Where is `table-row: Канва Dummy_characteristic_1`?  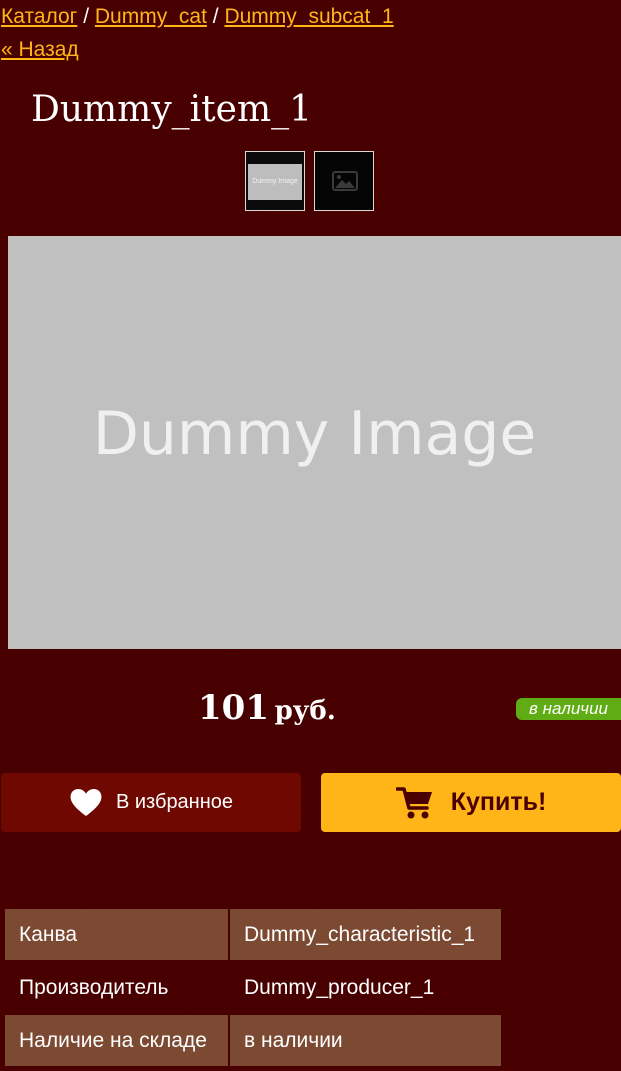
table-row: Канва Dummy_characteristic_1 is located at coordinates (253, 934).